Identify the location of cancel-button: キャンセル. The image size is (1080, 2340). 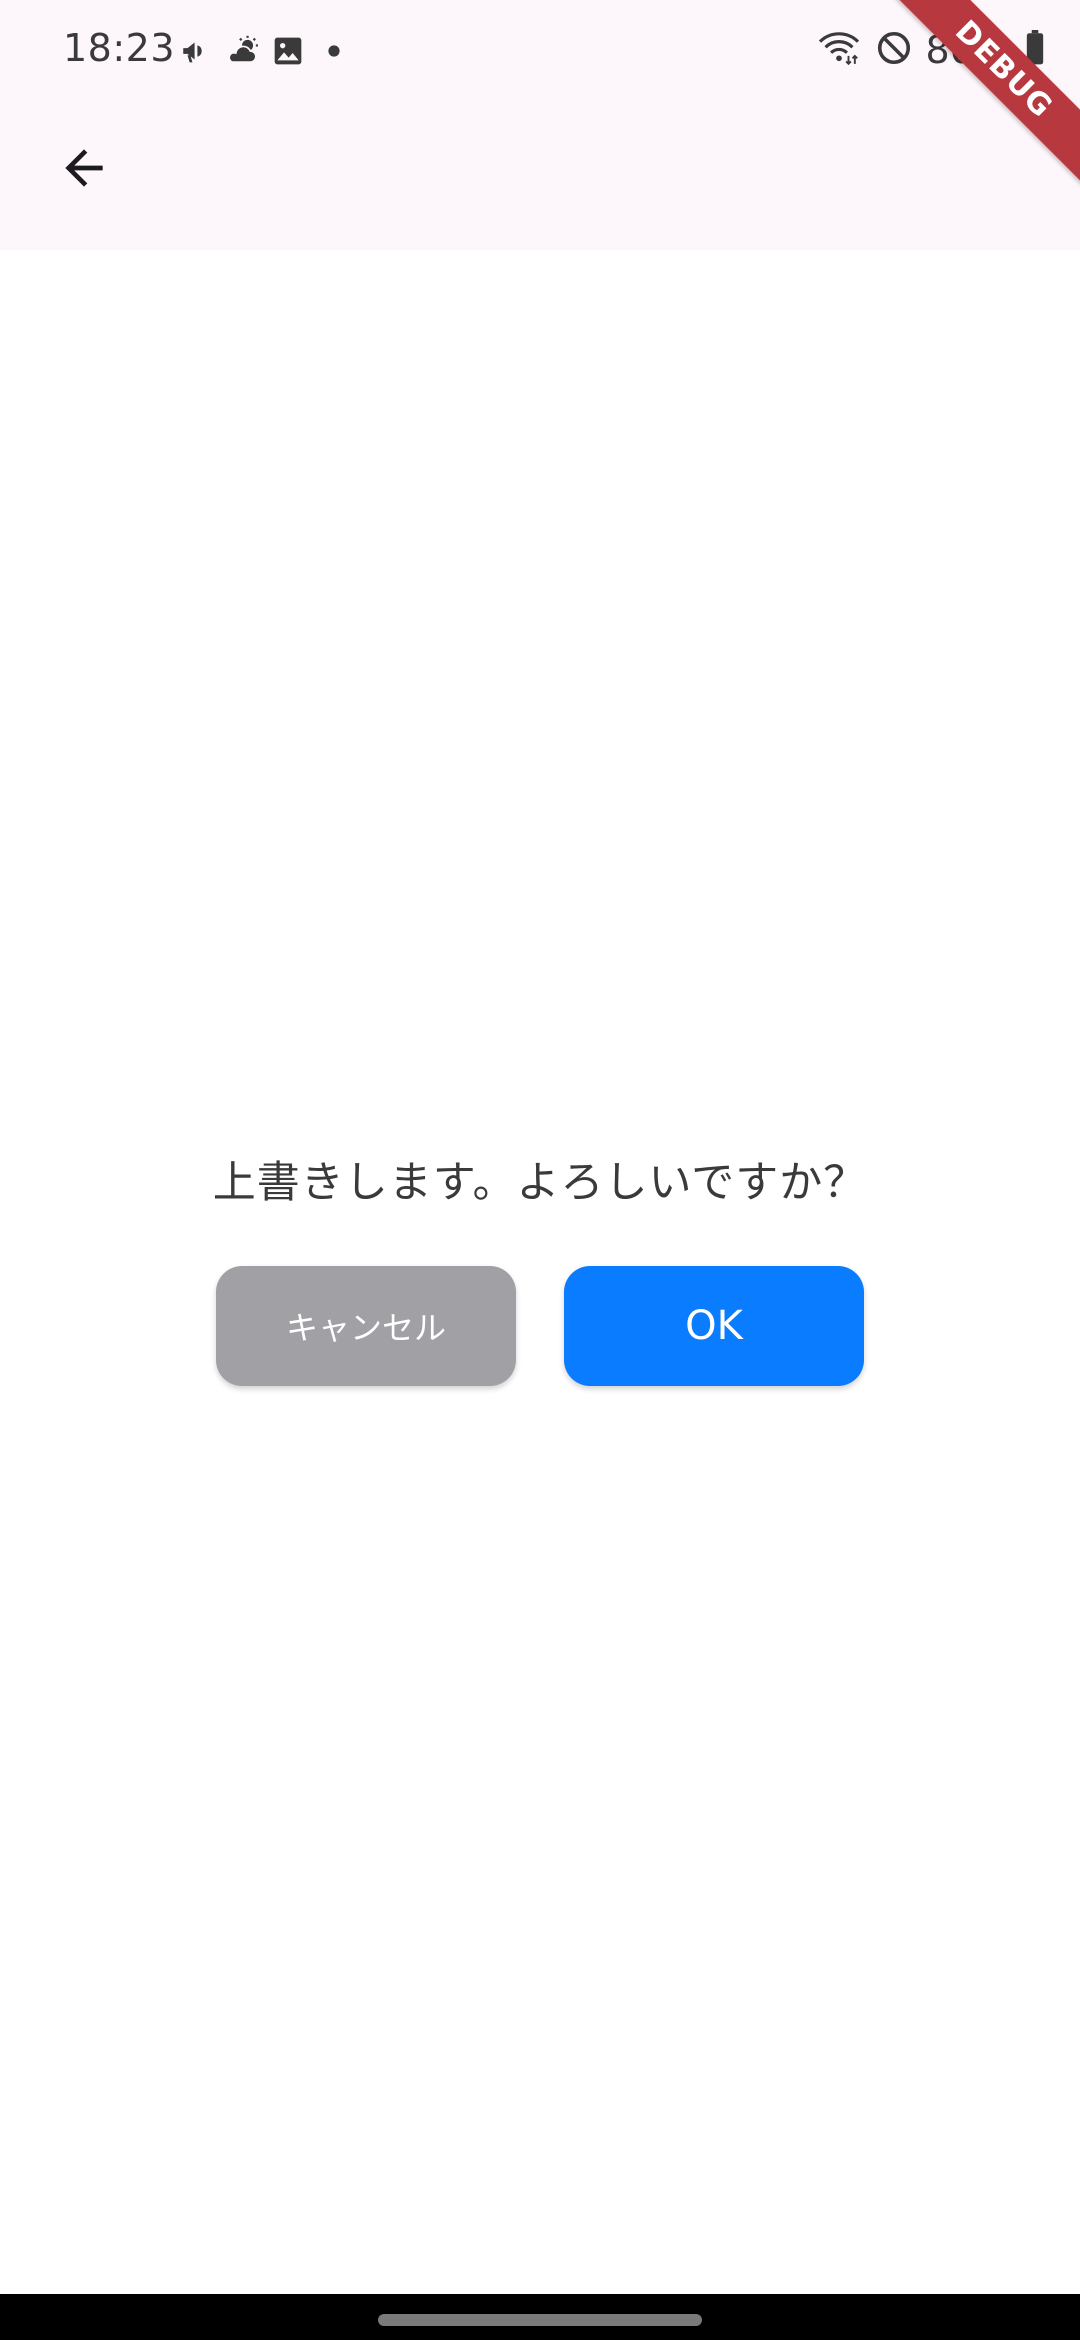
(366, 1326).